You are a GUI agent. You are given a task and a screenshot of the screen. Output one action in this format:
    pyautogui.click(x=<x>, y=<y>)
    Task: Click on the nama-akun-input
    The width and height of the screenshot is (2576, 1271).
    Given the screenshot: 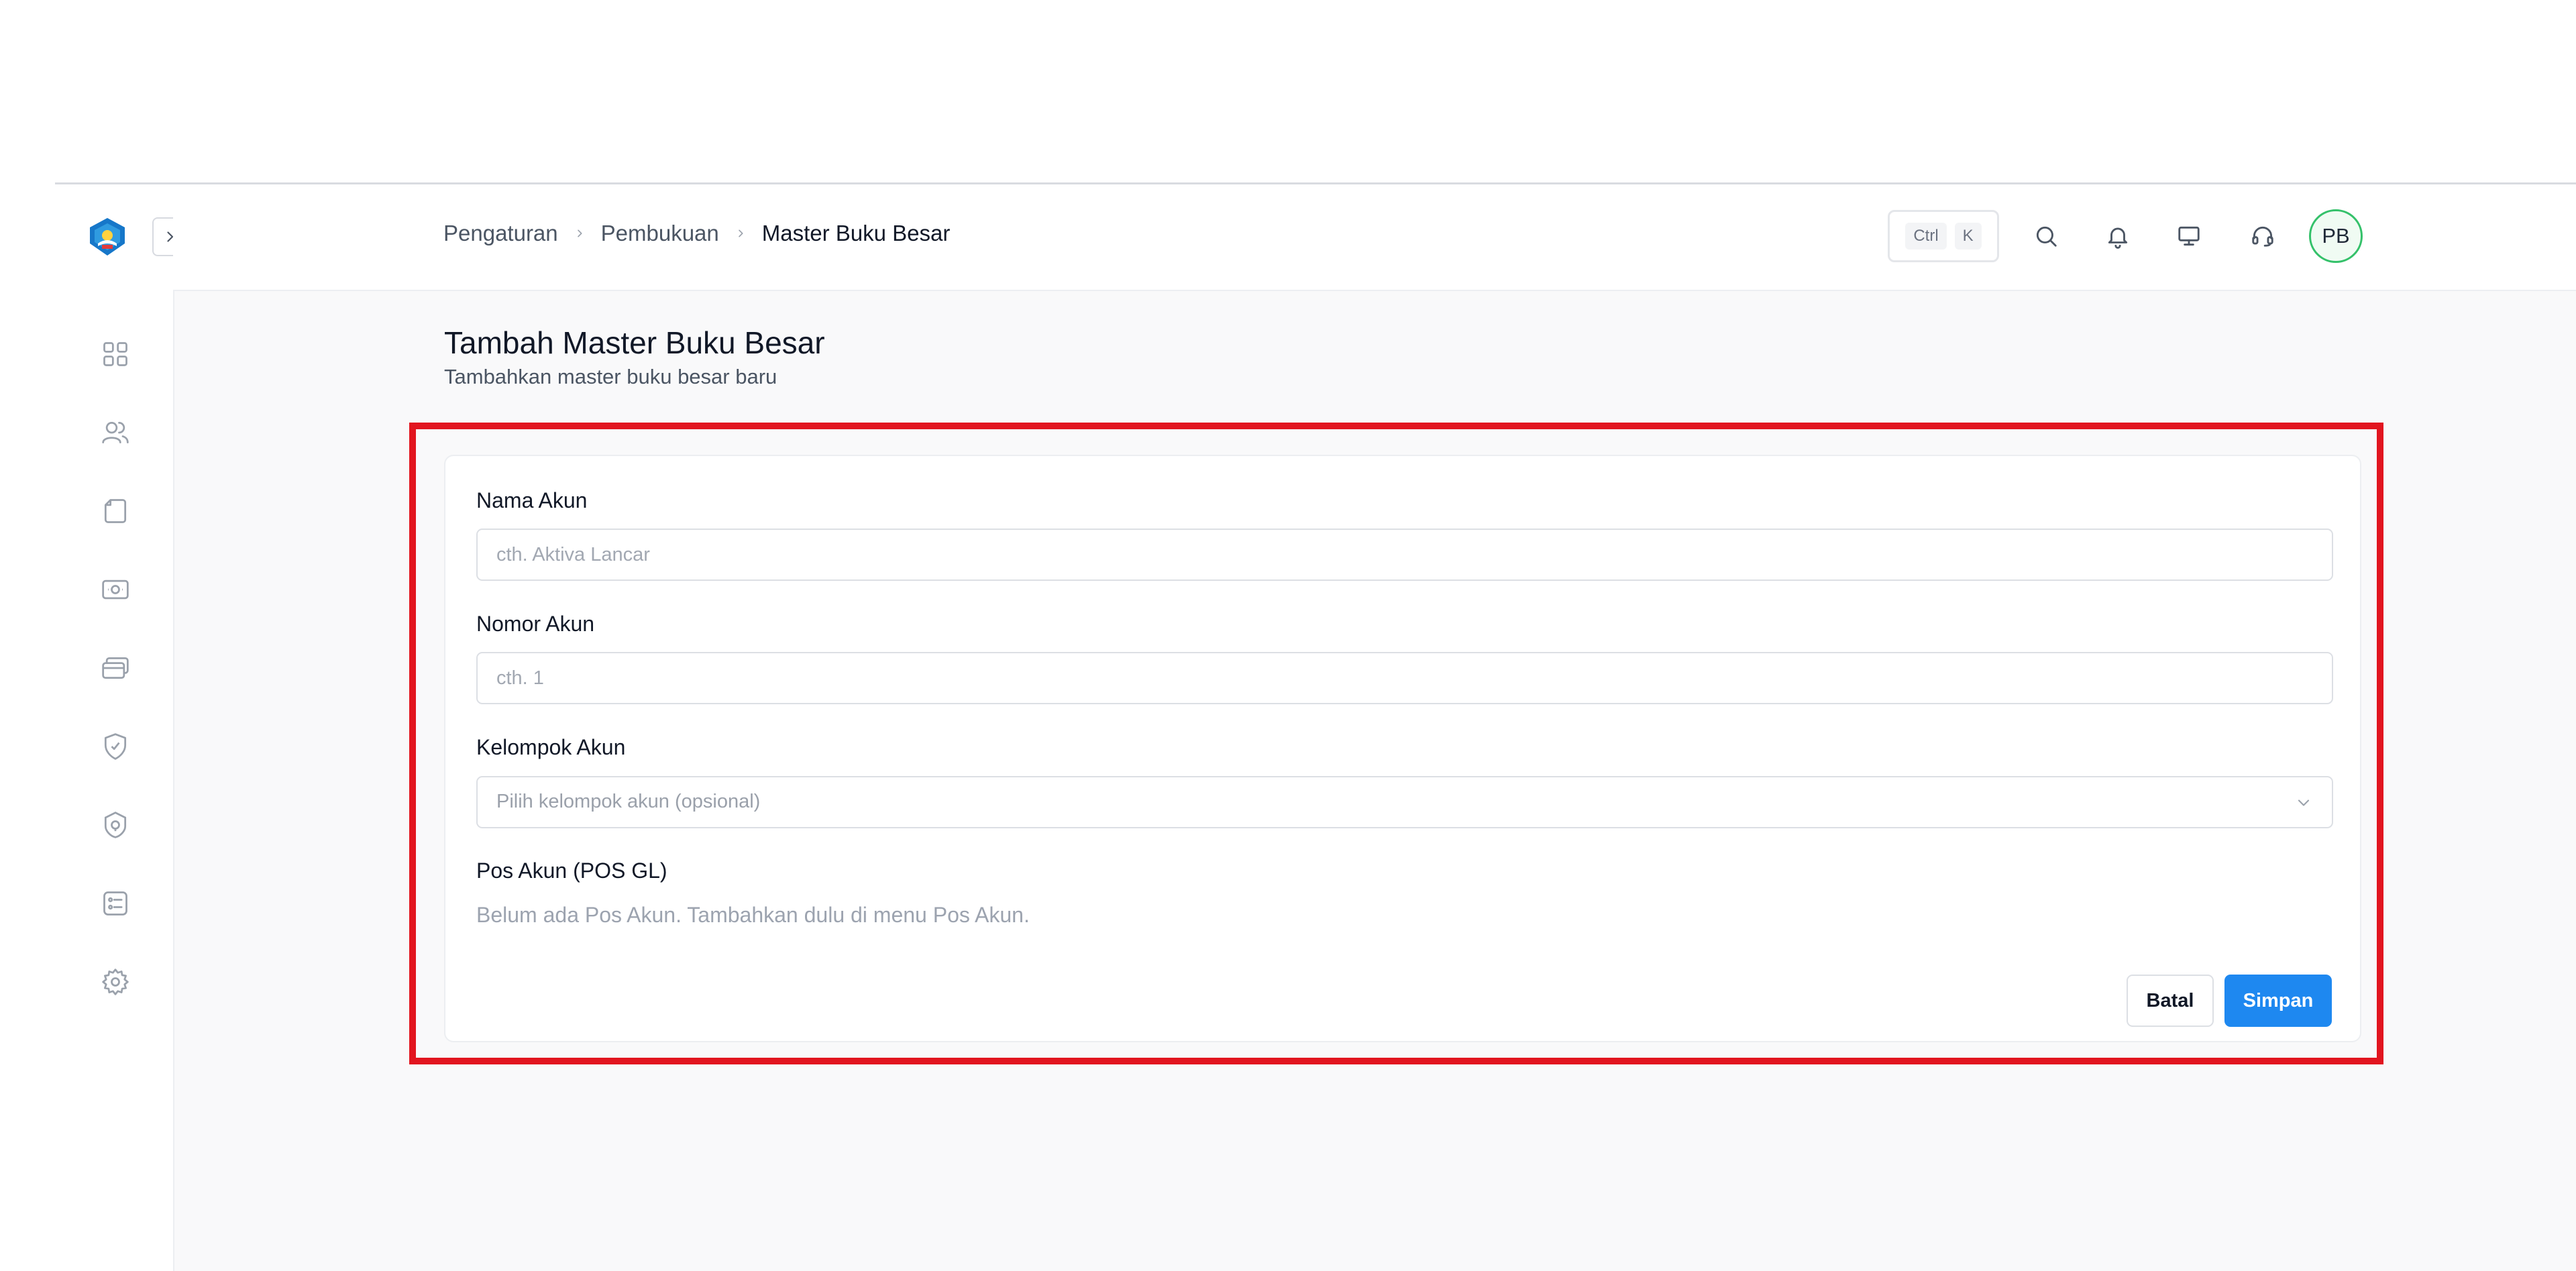 What is the action you would take?
    pyautogui.click(x=1405, y=554)
    